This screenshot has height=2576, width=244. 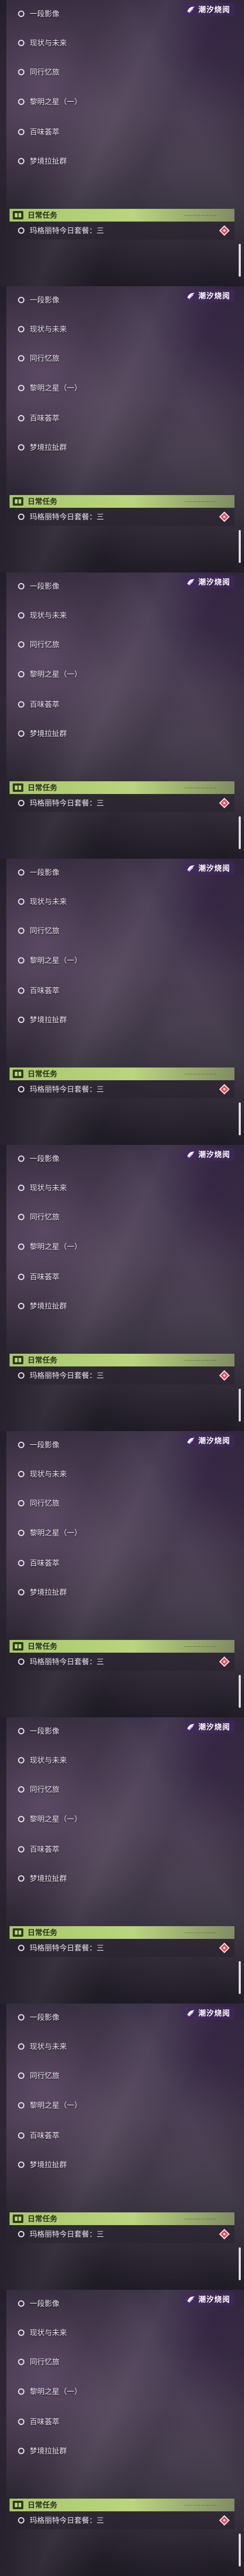 I want to click on book-icon, so click(x=18, y=1074).